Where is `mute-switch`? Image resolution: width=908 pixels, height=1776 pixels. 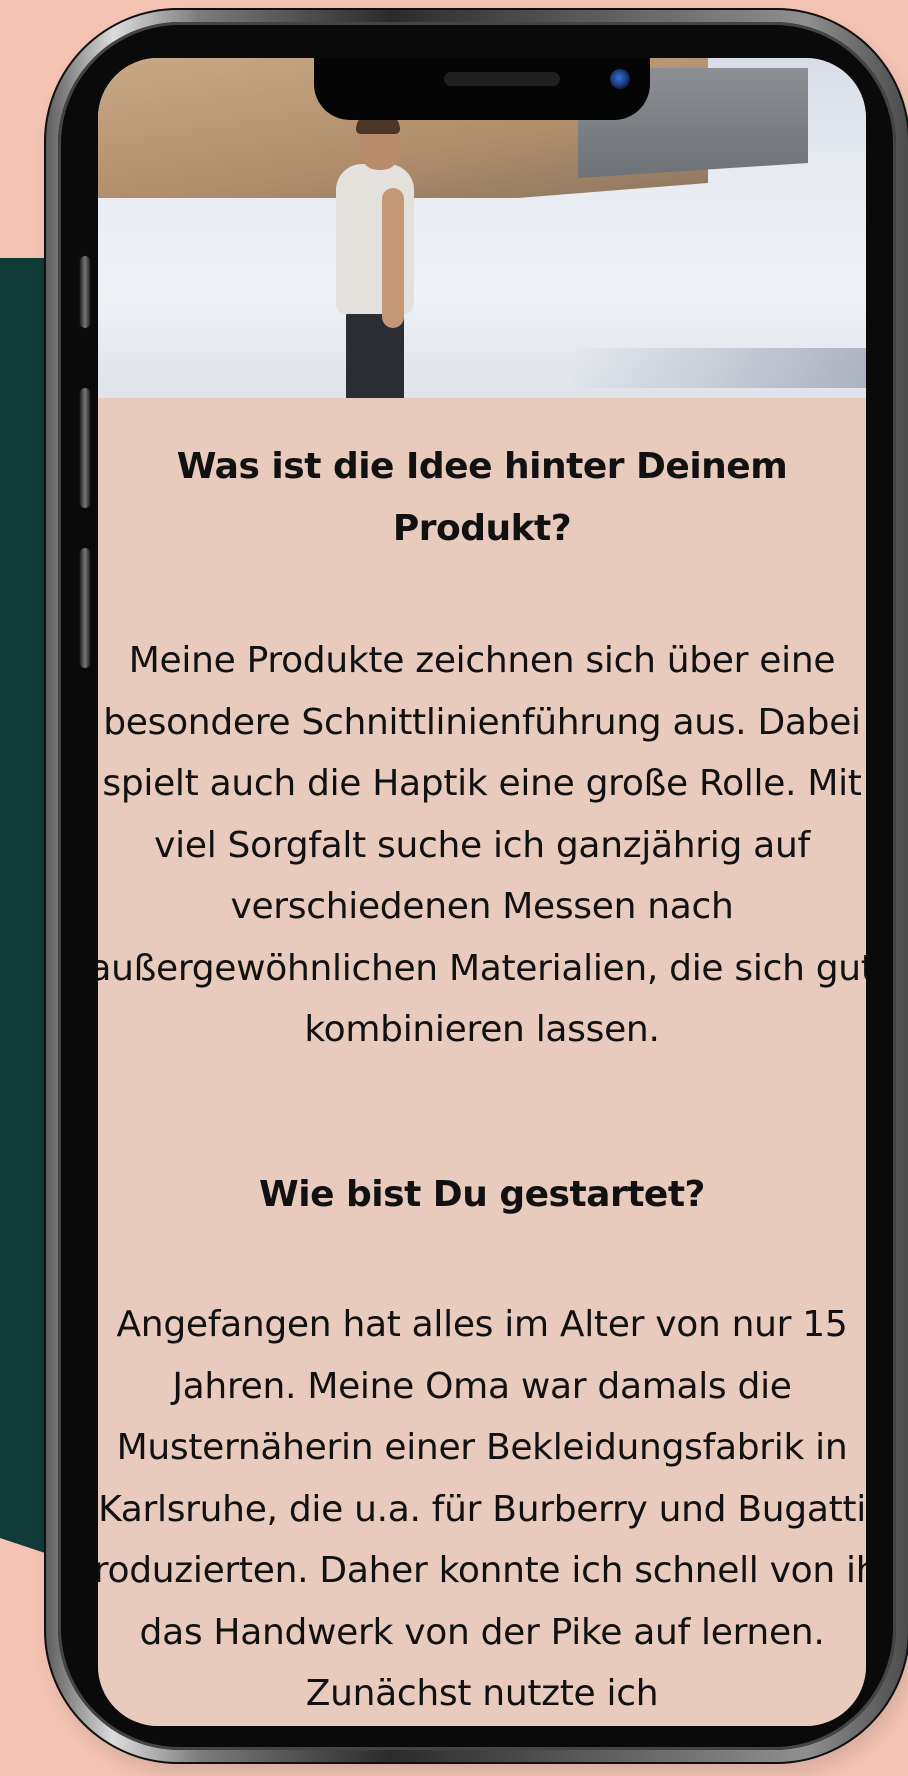
mute-switch is located at coordinates (85, 292).